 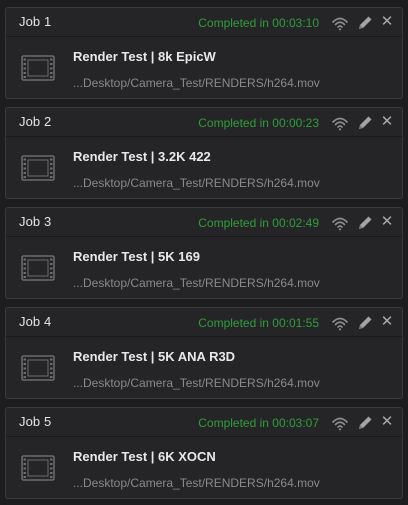 I want to click on job-status: Completed in 00:03:07, so click(x=258, y=423).